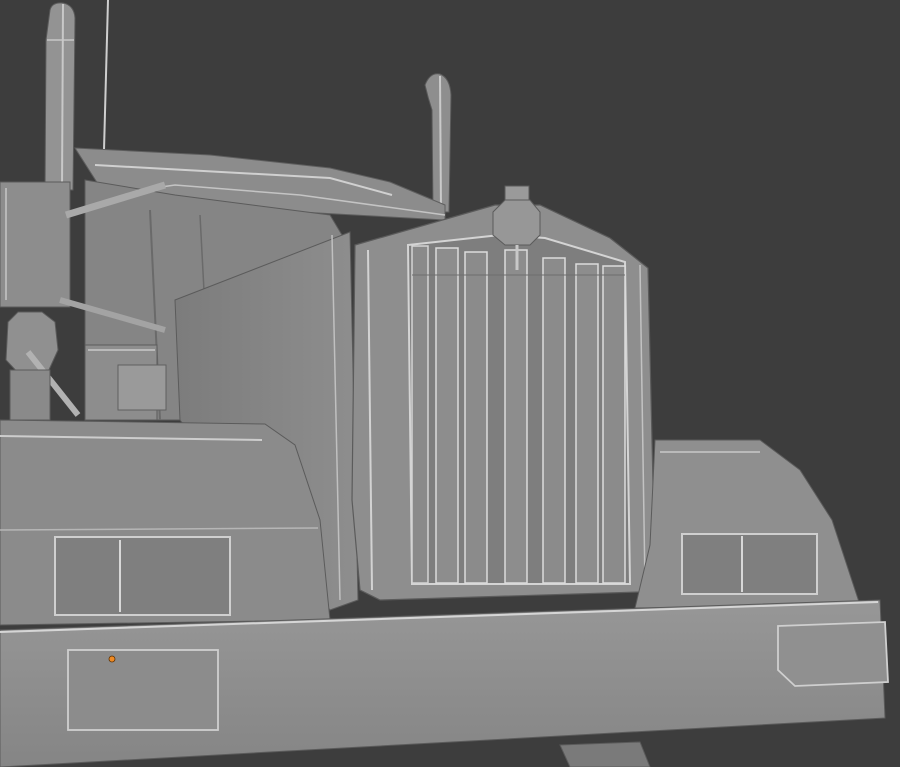  I want to click on headlight-pod, so click(125, 382).